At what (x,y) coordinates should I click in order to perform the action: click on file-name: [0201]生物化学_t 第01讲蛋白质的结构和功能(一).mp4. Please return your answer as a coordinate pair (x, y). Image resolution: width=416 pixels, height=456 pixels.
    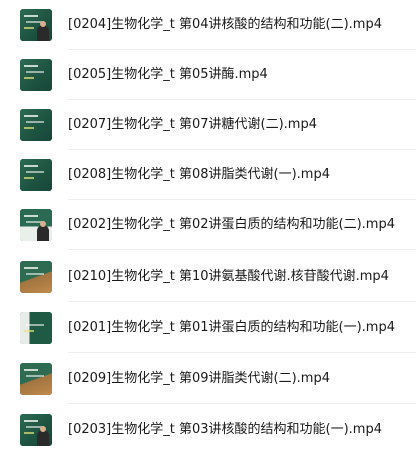
    Looking at the image, I should click on (231, 327).